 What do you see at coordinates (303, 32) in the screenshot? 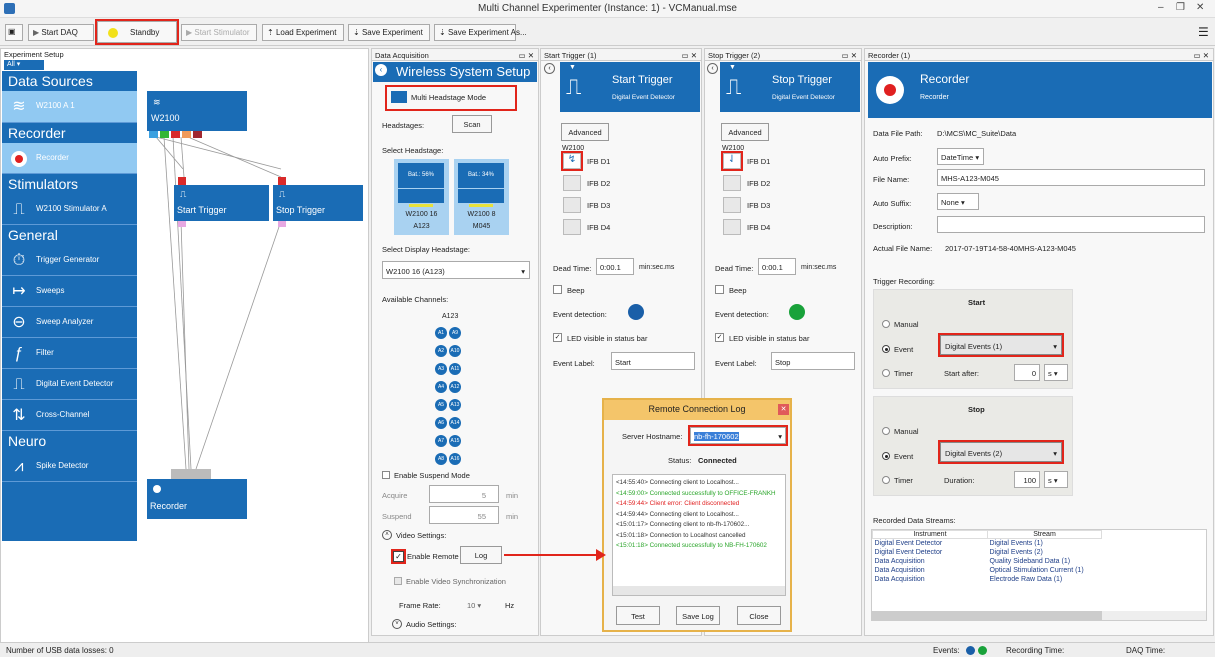
I see `load-experiment-button: ⇡ Load Experiment` at bounding box center [303, 32].